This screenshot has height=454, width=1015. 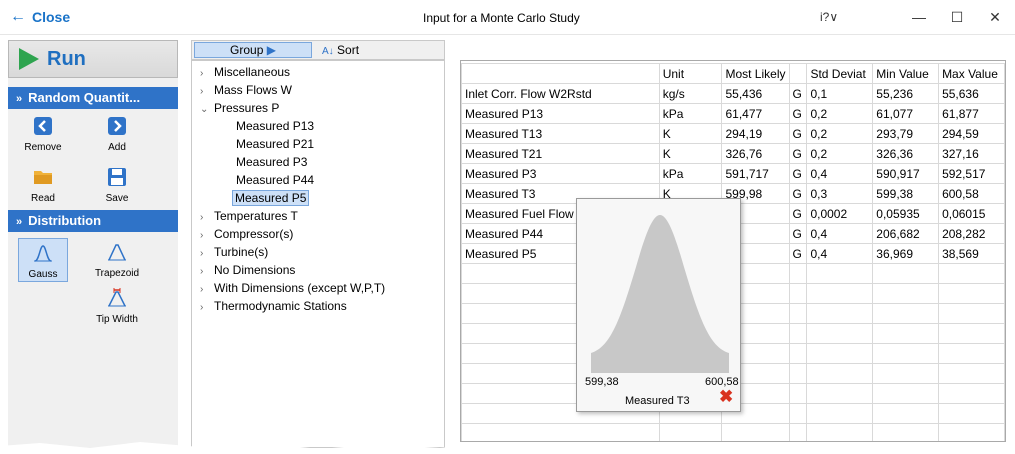 What do you see at coordinates (840, 93) in the screenshot?
I see `std-dev-cell: 0,1` at bounding box center [840, 93].